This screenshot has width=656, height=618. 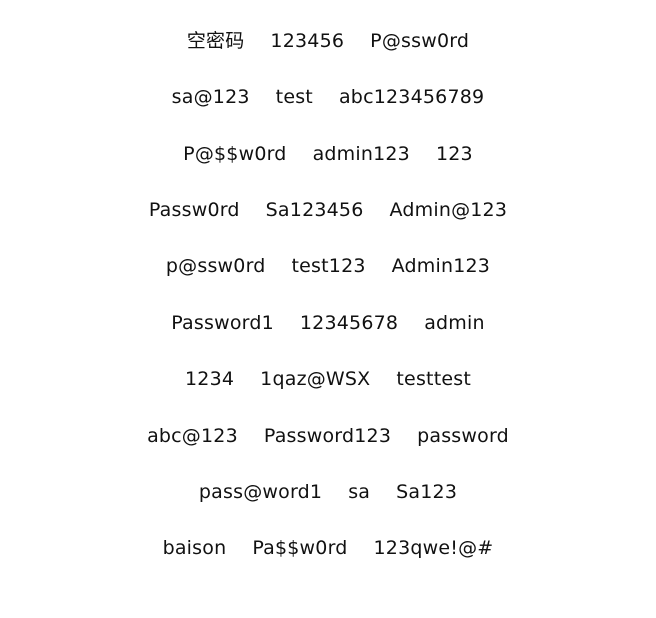 I want to click on password-entry: 空密码, so click(x=215, y=40).